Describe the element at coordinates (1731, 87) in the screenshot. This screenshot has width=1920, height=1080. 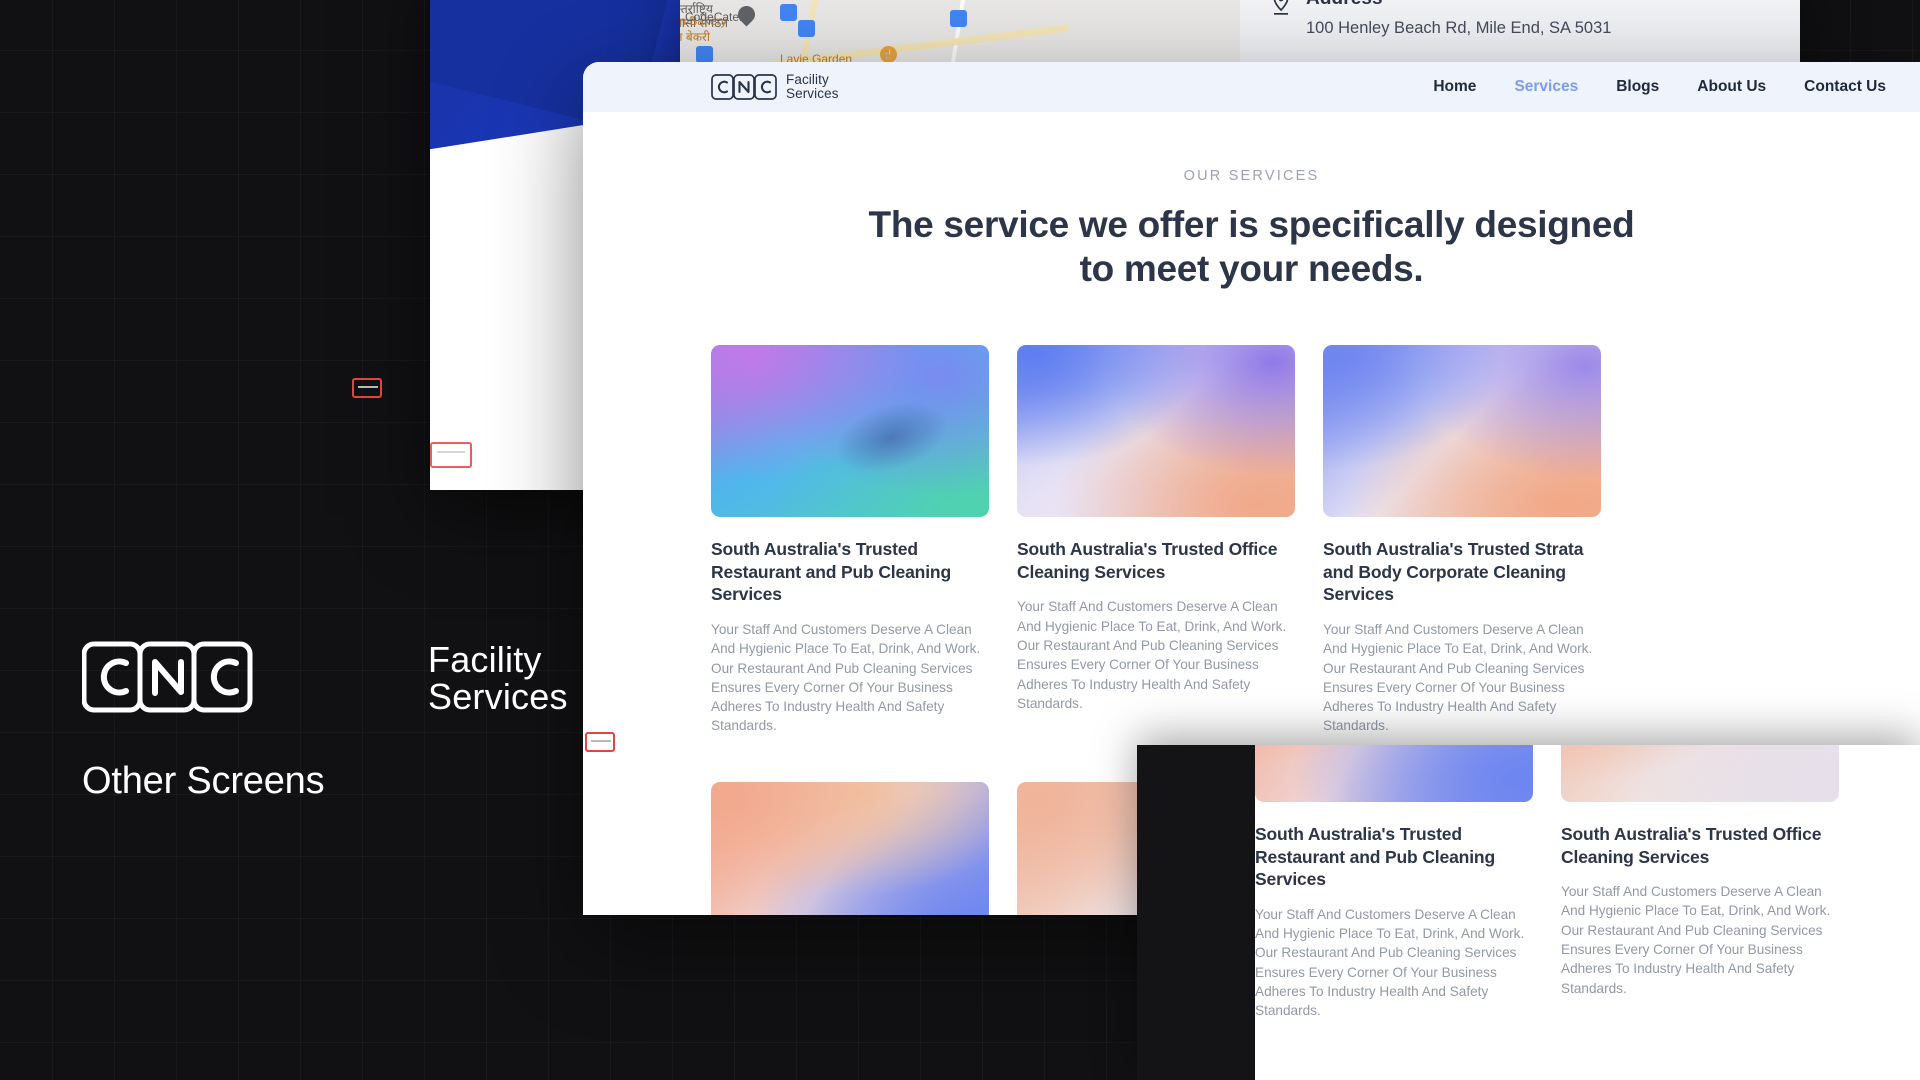
I see `nav-link-about-us: About Us` at that location.